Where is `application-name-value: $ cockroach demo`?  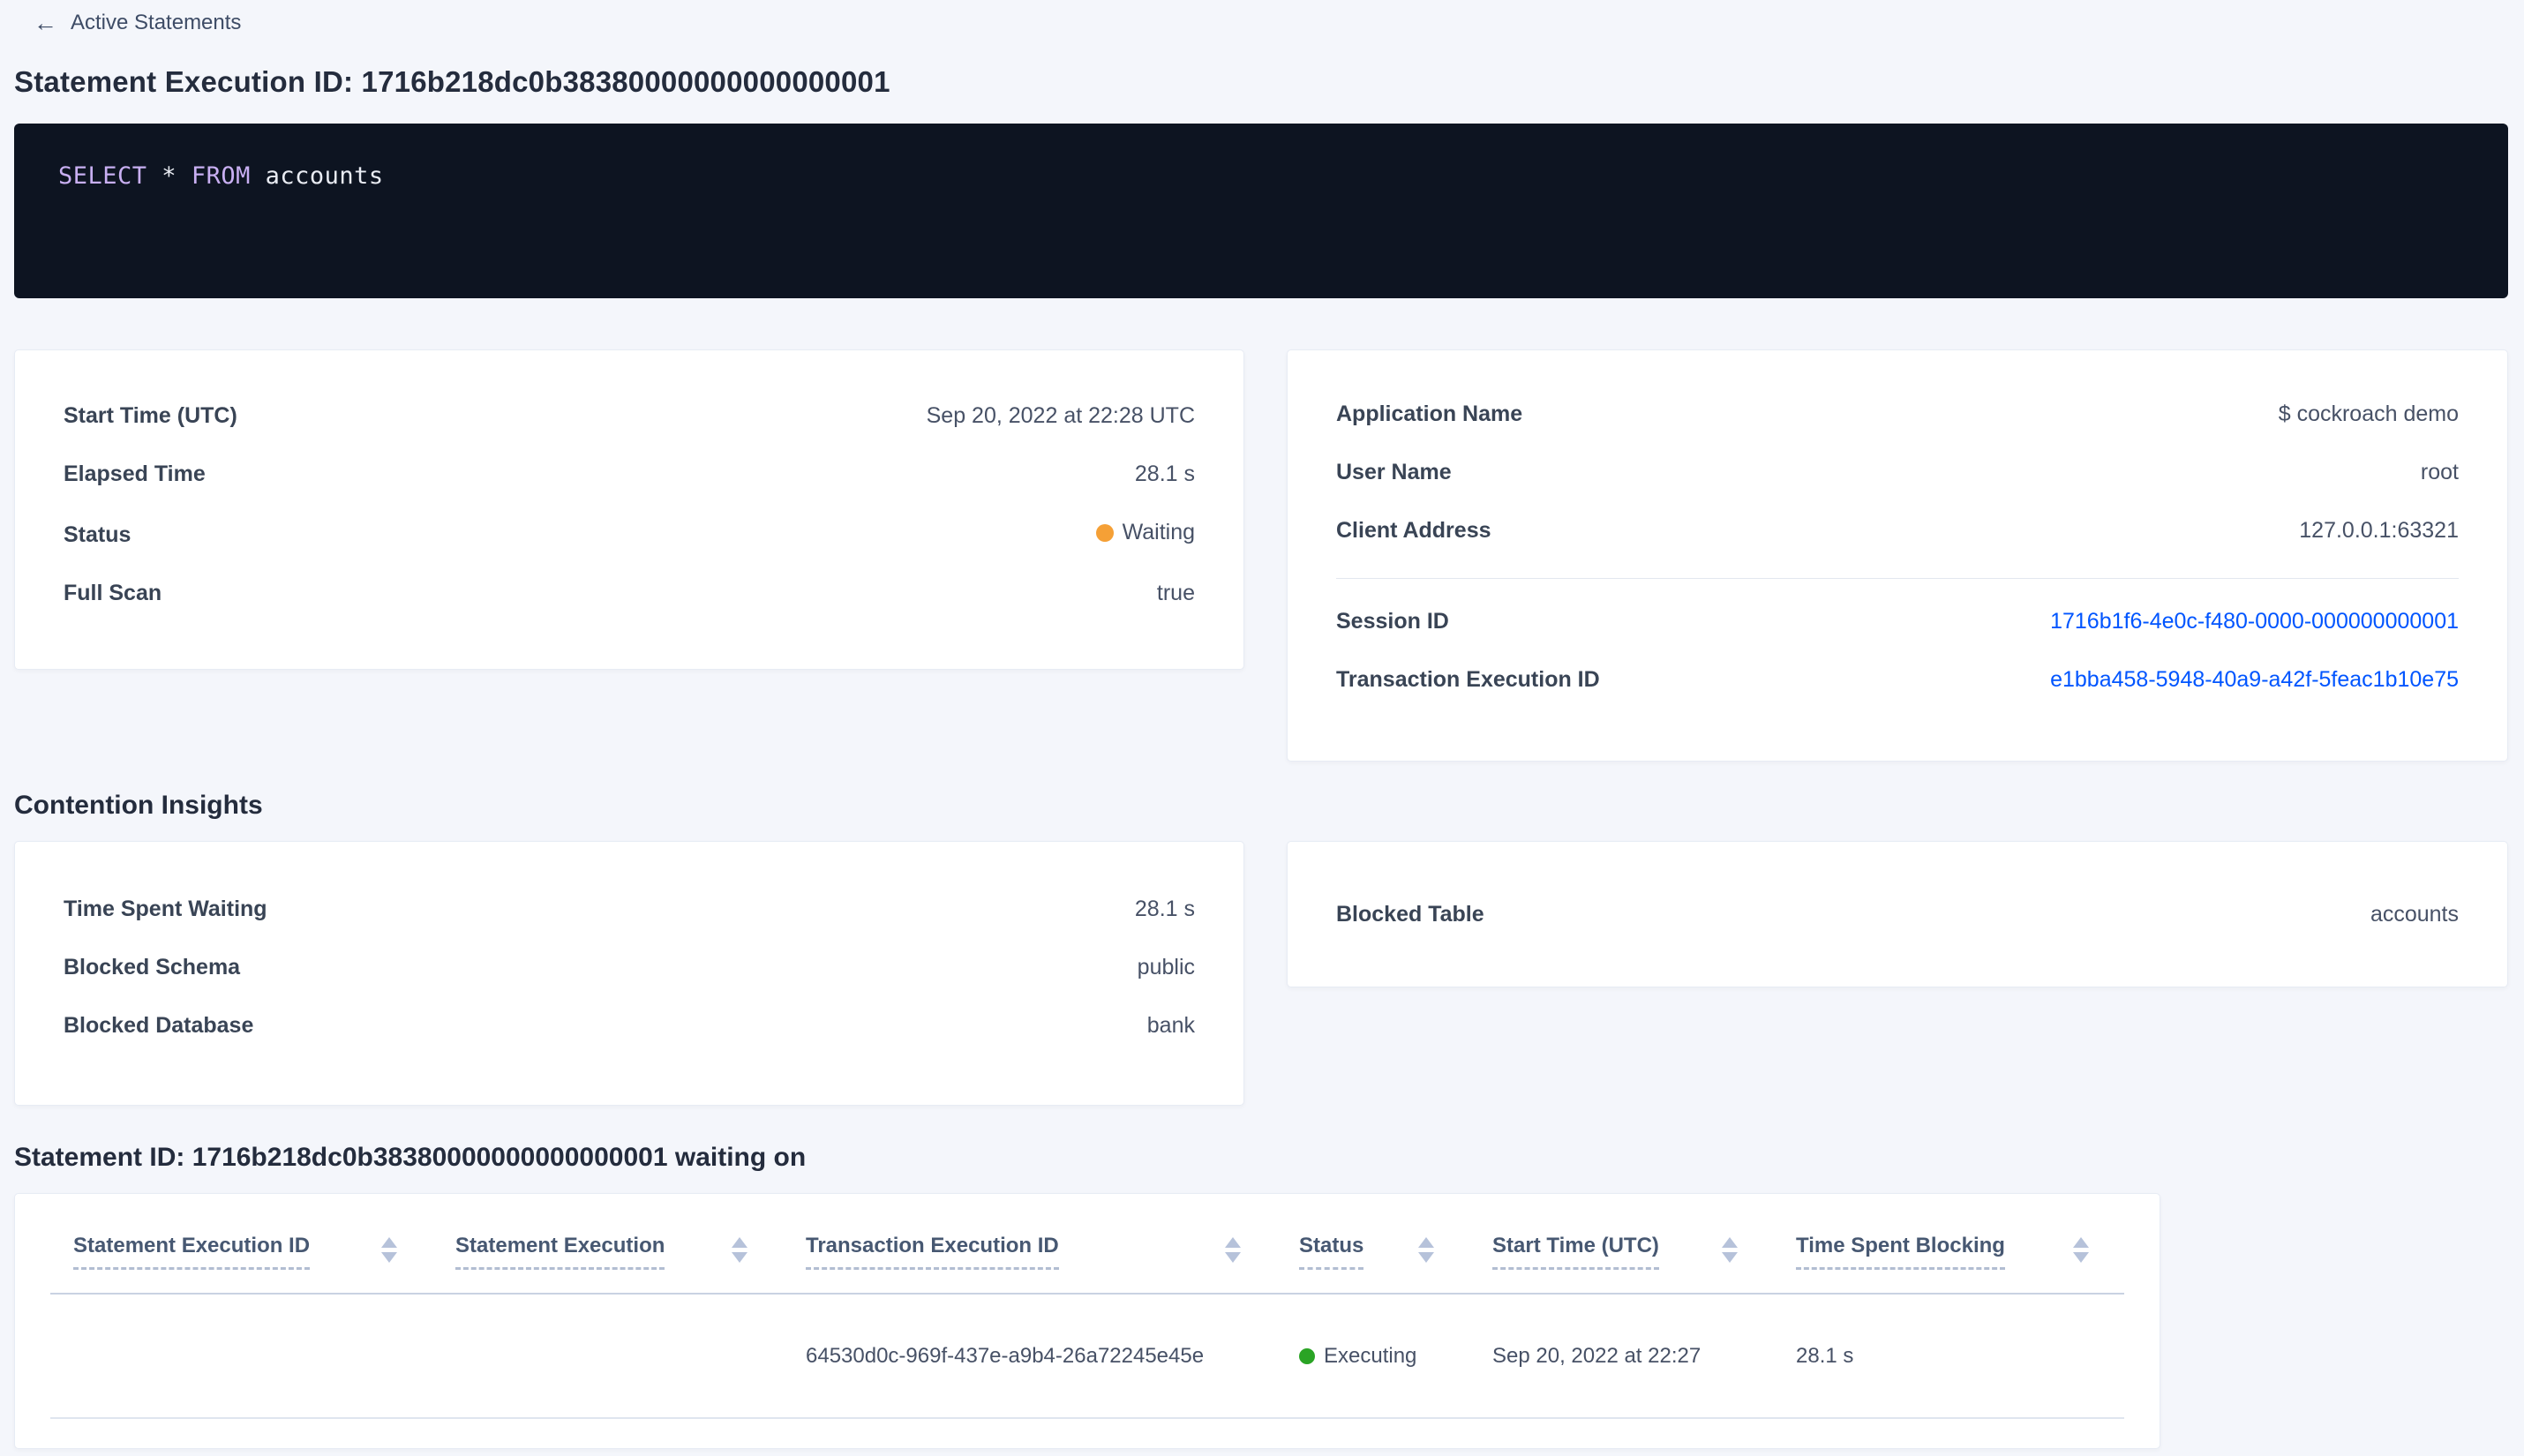
application-name-value: $ cockroach demo is located at coordinates (2368, 414).